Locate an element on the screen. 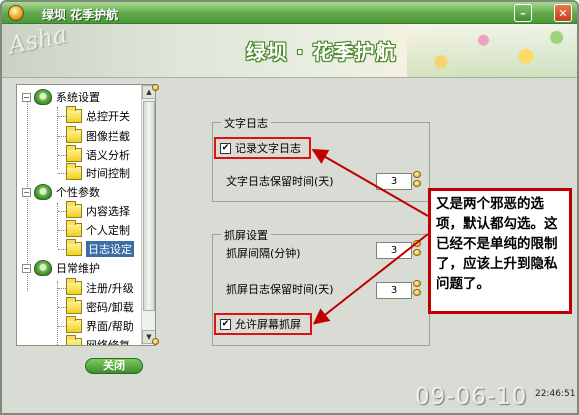  tree-item-network-repair: 网络修复 is located at coordinates (98, 340).